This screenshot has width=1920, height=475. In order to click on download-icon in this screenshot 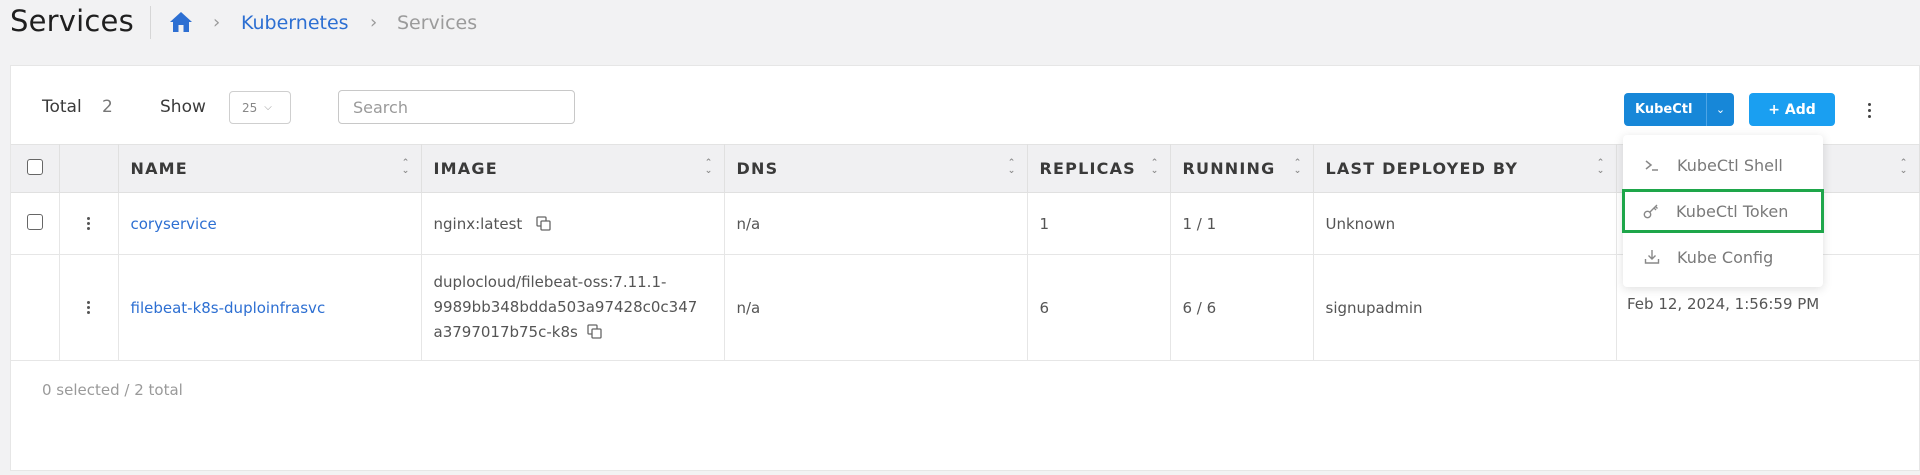, I will do `click(1652, 257)`.